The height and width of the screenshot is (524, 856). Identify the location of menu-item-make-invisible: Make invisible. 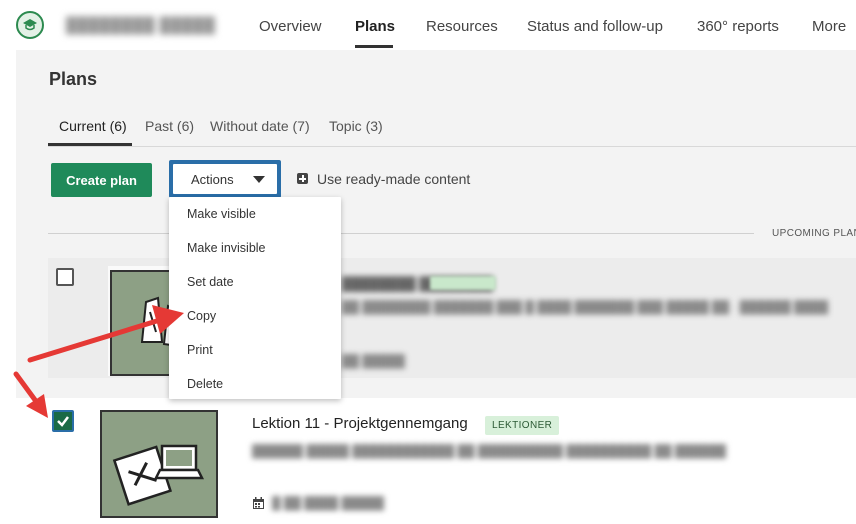
(226, 248).